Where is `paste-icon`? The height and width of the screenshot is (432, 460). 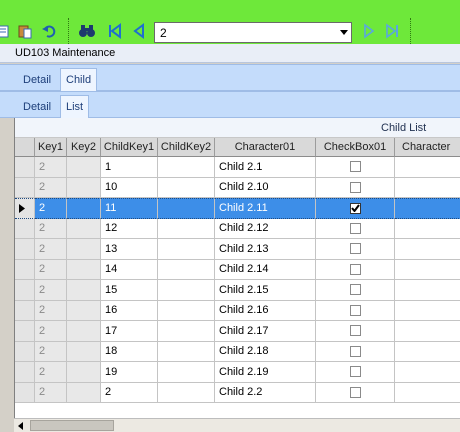
paste-icon is located at coordinates (25, 31).